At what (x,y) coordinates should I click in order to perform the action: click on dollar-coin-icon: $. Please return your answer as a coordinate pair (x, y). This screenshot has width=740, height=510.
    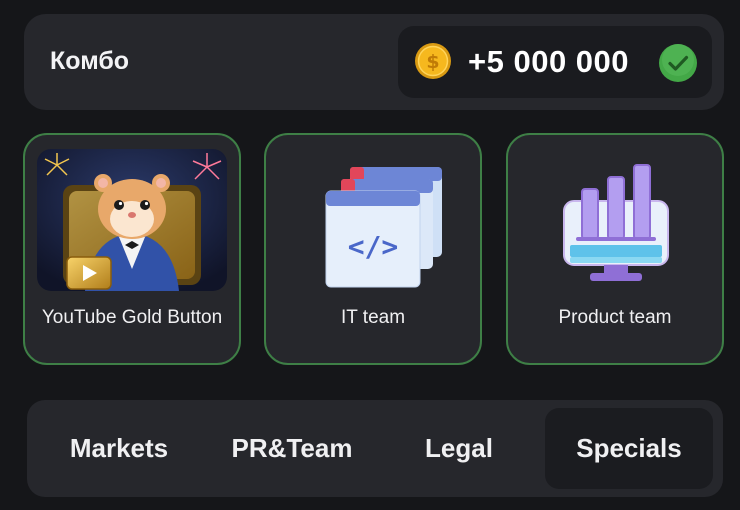
    Looking at the image, I should click on (433, 61).